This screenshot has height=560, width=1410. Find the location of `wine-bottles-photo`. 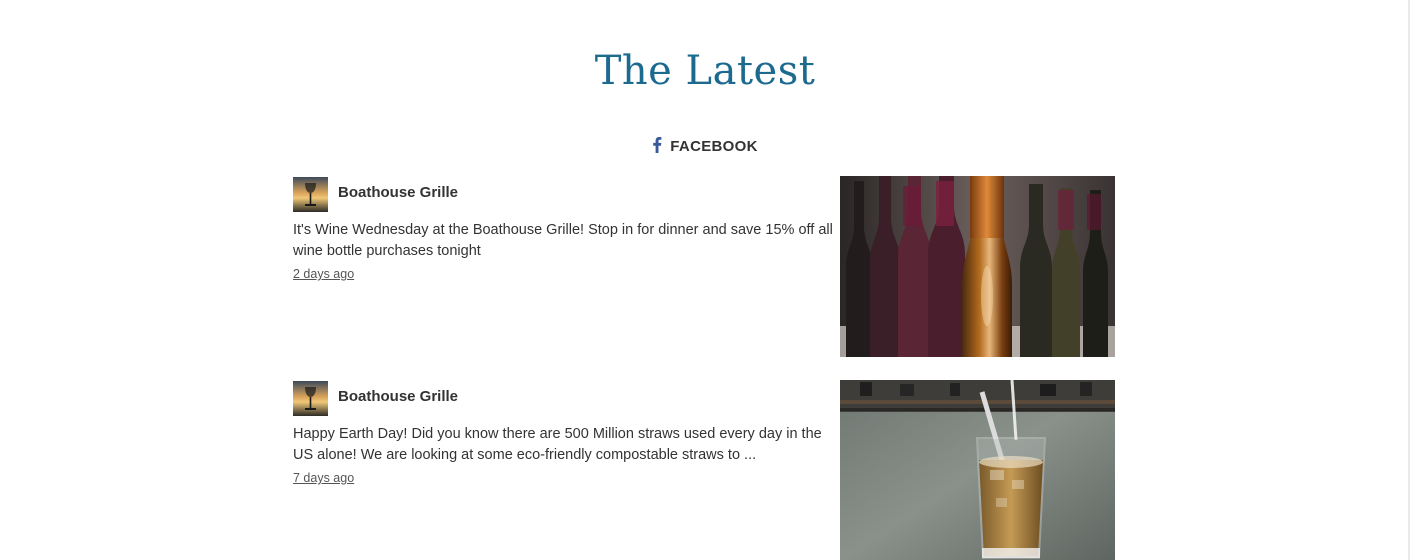

wine-bottles-photo is located at coordinates (977, 266).